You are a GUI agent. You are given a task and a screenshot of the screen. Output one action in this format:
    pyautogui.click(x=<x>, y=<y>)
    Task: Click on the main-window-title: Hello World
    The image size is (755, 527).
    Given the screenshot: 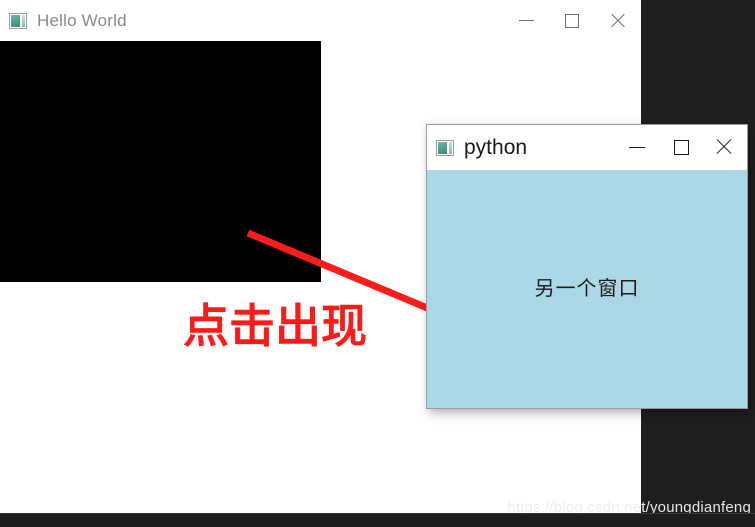 What is the action you would take?
    pyautogui.click(x=82, y=20)
    